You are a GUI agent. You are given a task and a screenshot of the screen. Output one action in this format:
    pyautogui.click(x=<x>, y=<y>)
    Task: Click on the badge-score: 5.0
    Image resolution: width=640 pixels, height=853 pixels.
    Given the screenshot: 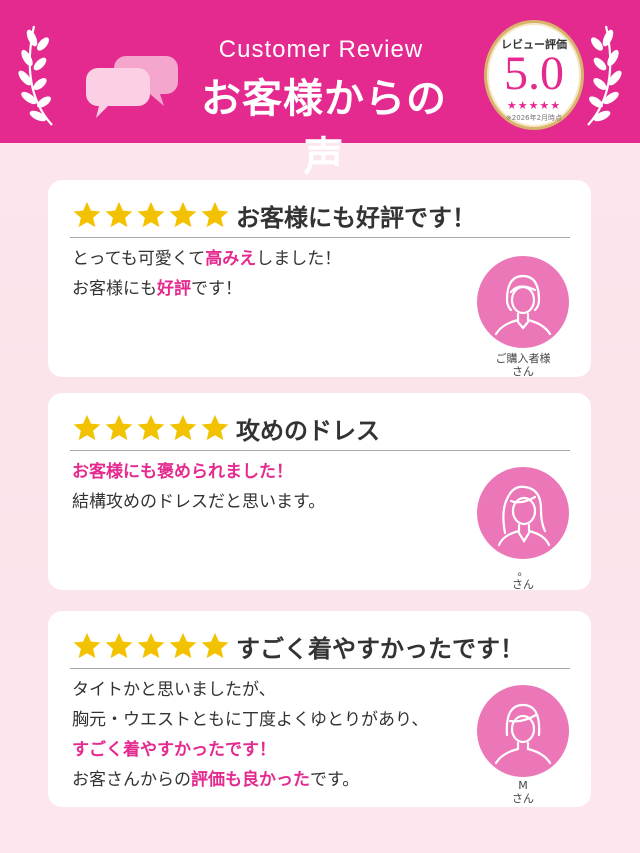 What is the action you would take?
    pyautogui.click(x=534, y=73)
    